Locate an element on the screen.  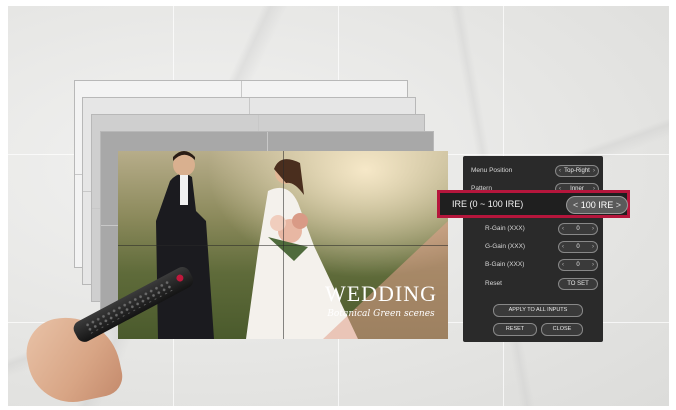
osd-row-menu-position: Menu Position ‹ Top-Right › is located at coordinates (533, 171).